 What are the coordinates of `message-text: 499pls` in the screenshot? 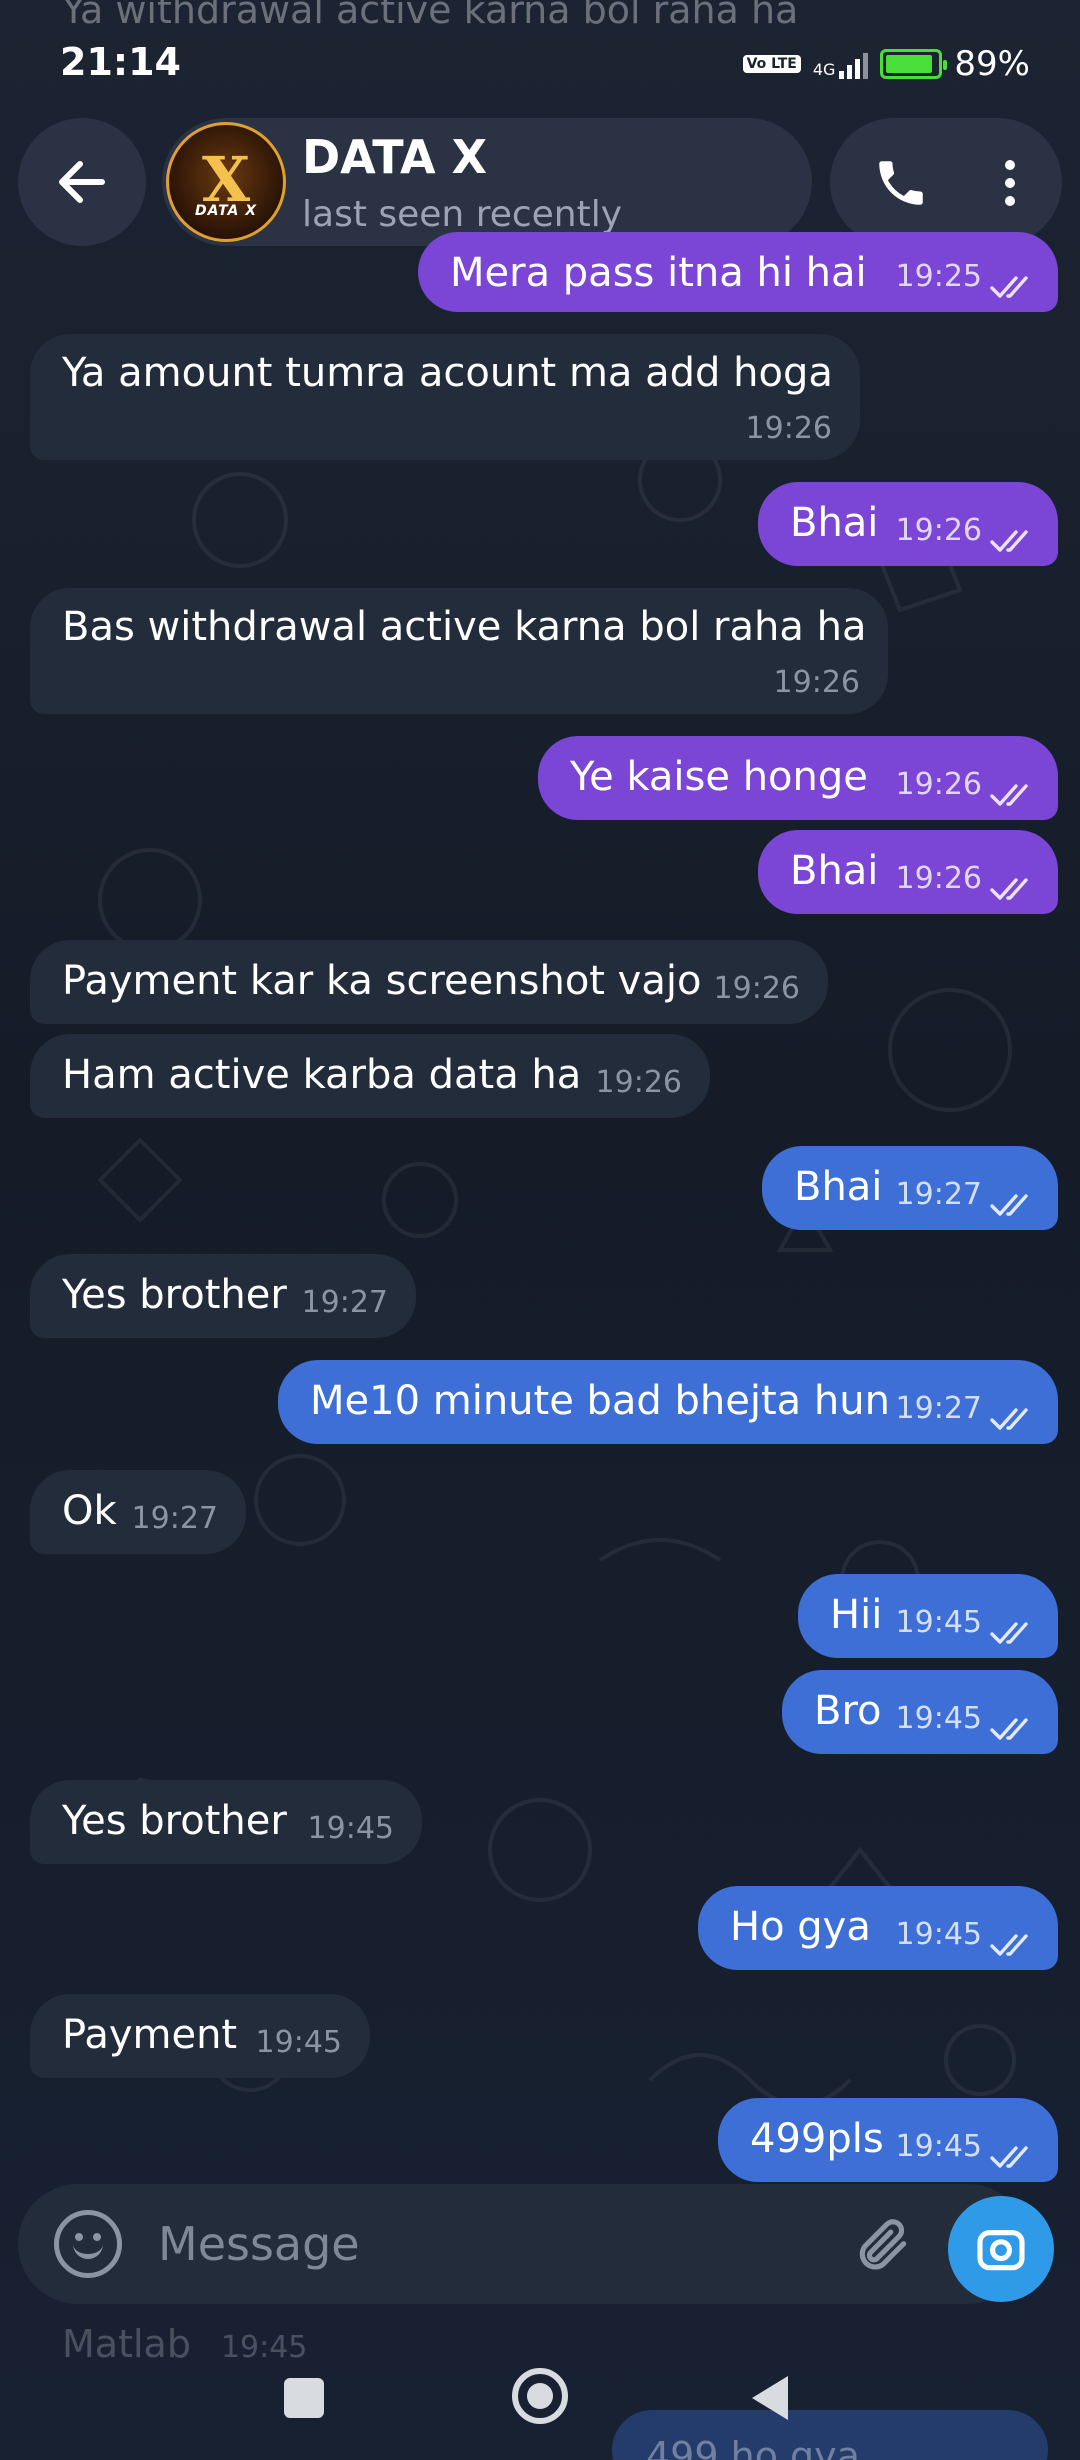 It's located at (817, 2139).